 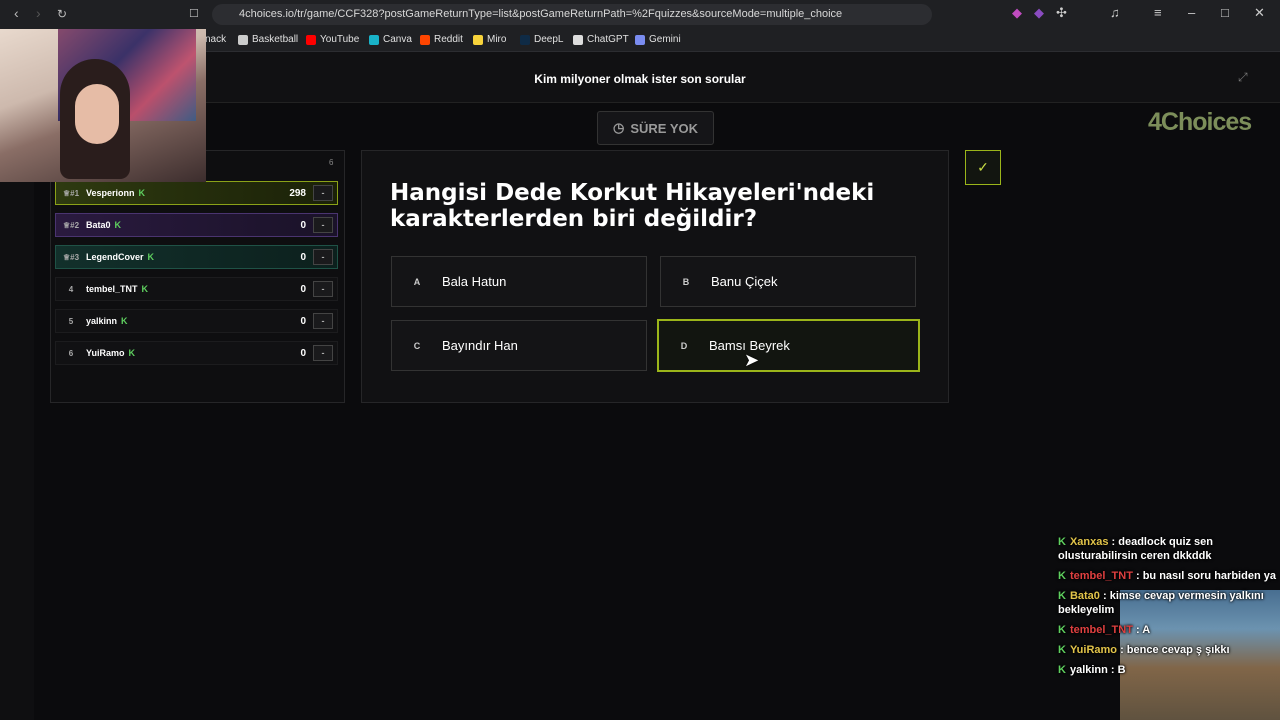 I want to click on chat-text: : bu nasıl soru harbiden ya, so click(x=1204, y=576).